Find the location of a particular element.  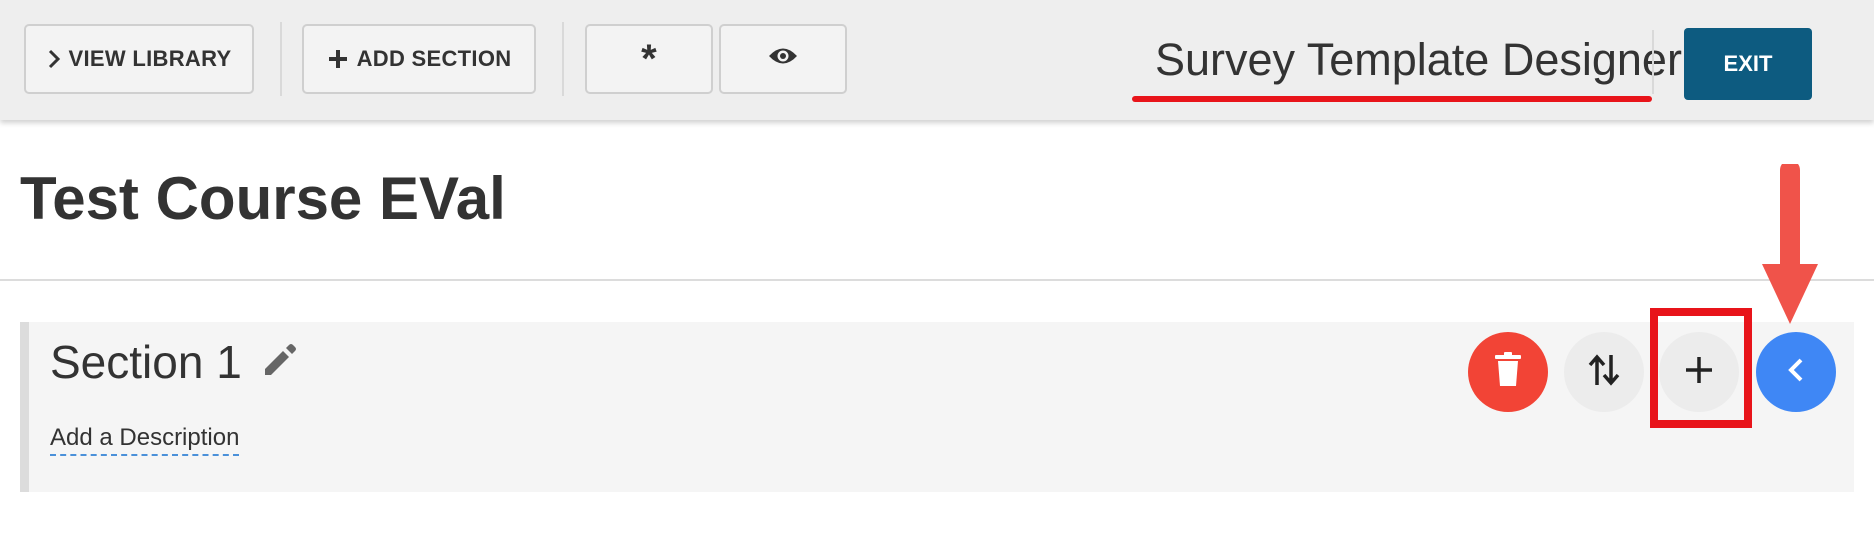

preview-button is located at coordinates (783, 59).